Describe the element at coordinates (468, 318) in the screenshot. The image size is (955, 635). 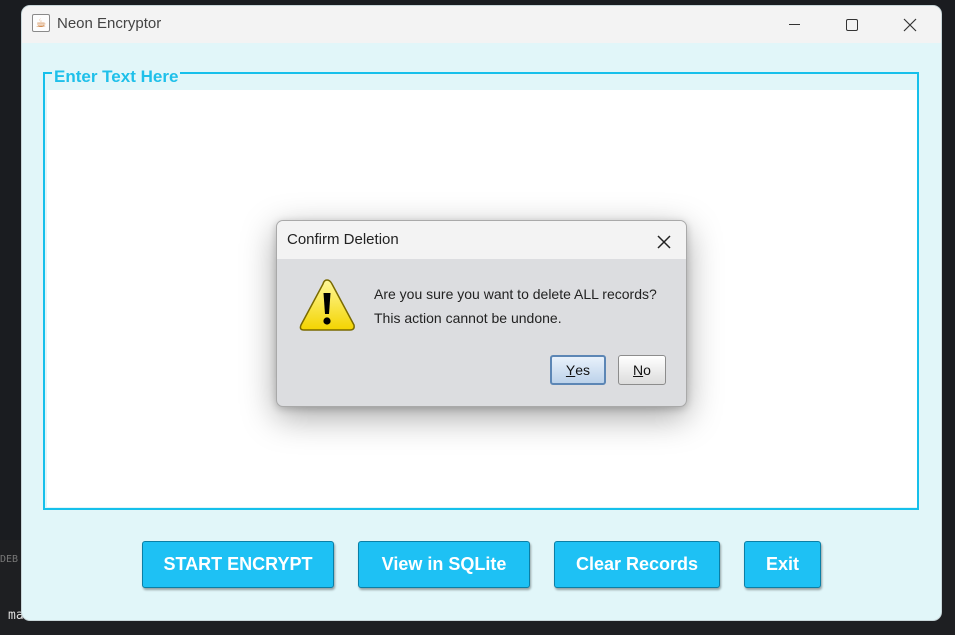
I see `dialog-message-line2: This action cannot be undone.` at that location.